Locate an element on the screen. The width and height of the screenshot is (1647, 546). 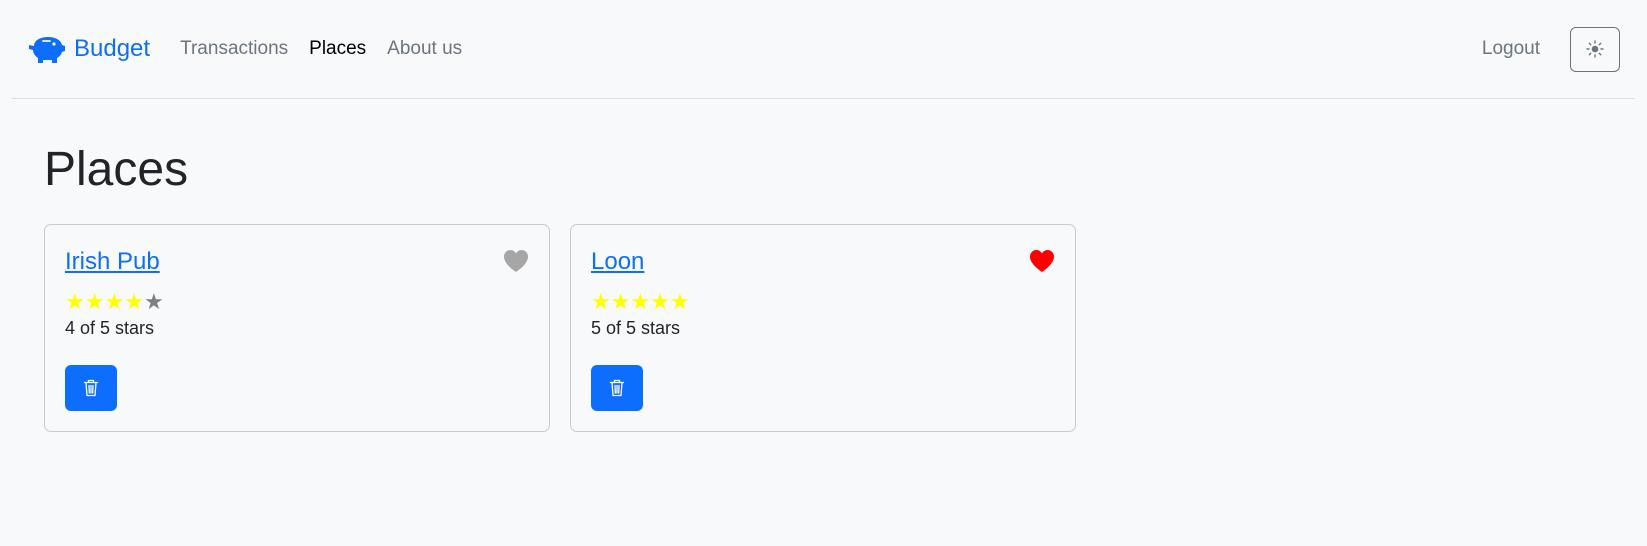
rating-text: 4 of 5 stars is located at coordinates (110, 327).